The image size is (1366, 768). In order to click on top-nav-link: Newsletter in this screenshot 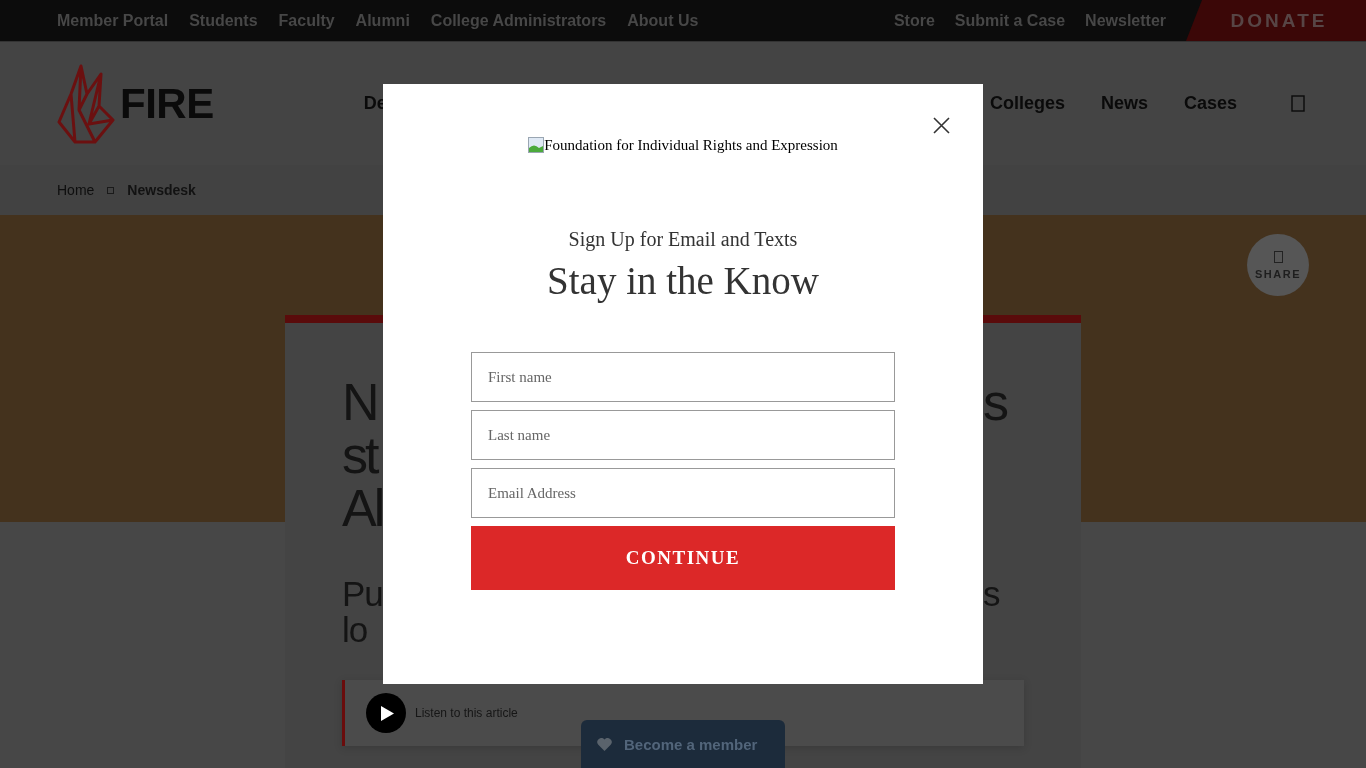, I will do `click(1125, 20)`.